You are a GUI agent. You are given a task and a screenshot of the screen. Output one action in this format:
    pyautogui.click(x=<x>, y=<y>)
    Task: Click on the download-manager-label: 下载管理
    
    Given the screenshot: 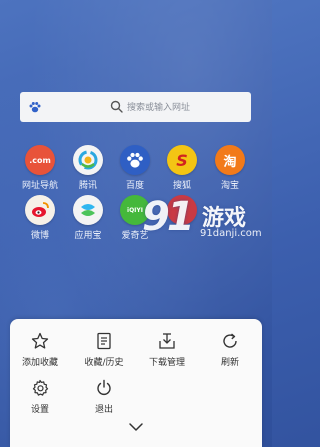 What is the action you would take?
    pyautogui.click(x=166, y=363)
    